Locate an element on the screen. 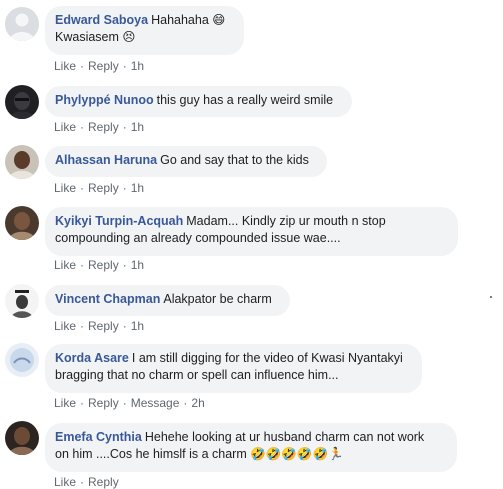  comment-actions: Like · Reply · Message · 2h is located at coordinates (129, 403).